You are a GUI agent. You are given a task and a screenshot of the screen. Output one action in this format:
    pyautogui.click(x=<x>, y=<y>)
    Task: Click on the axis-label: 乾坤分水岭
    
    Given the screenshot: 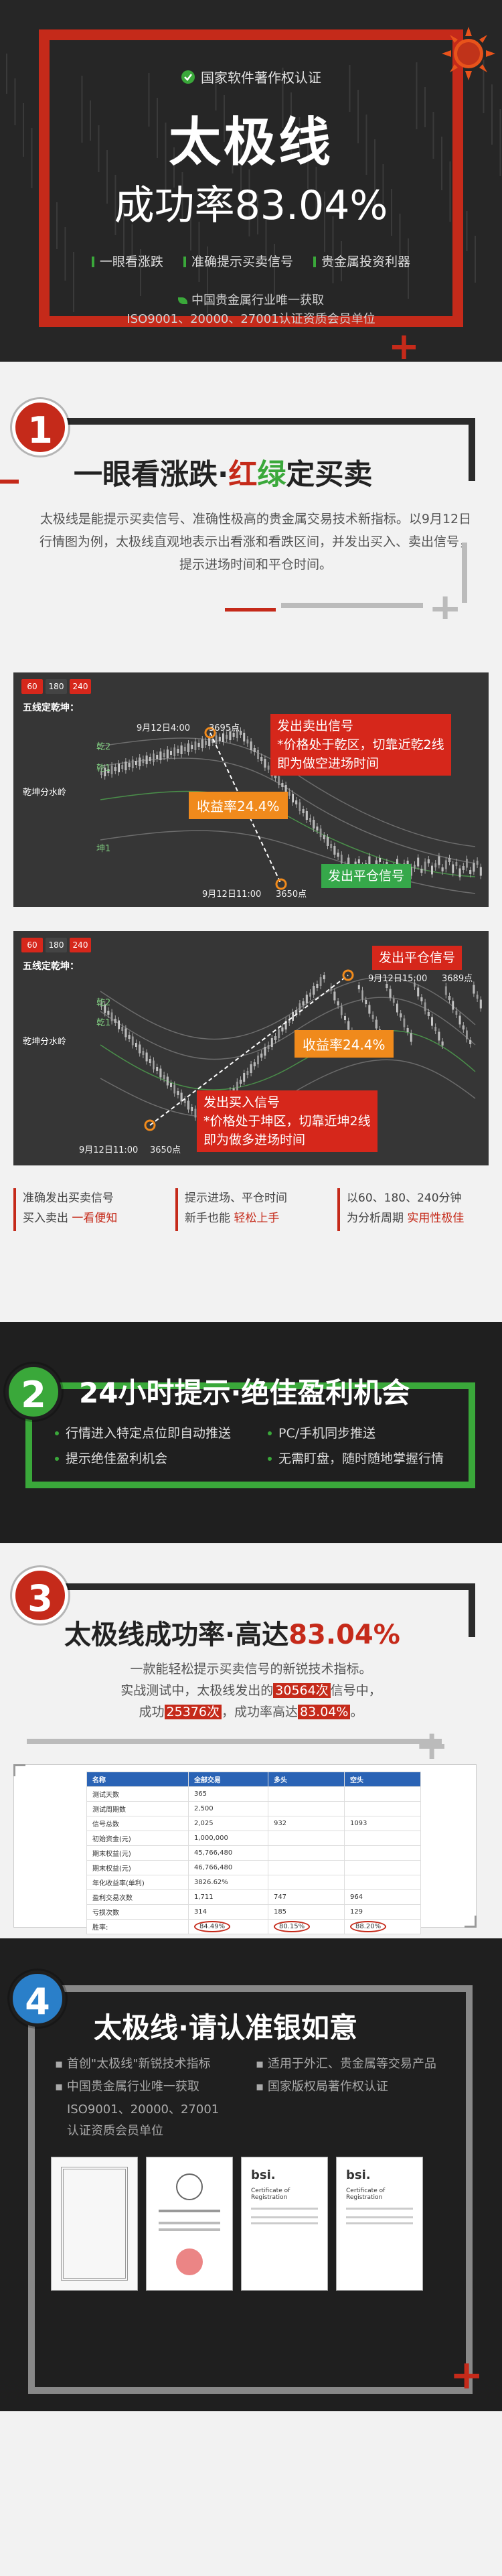 What is the action you would take?
    pyautogui.click(x=45, y=1042)
    